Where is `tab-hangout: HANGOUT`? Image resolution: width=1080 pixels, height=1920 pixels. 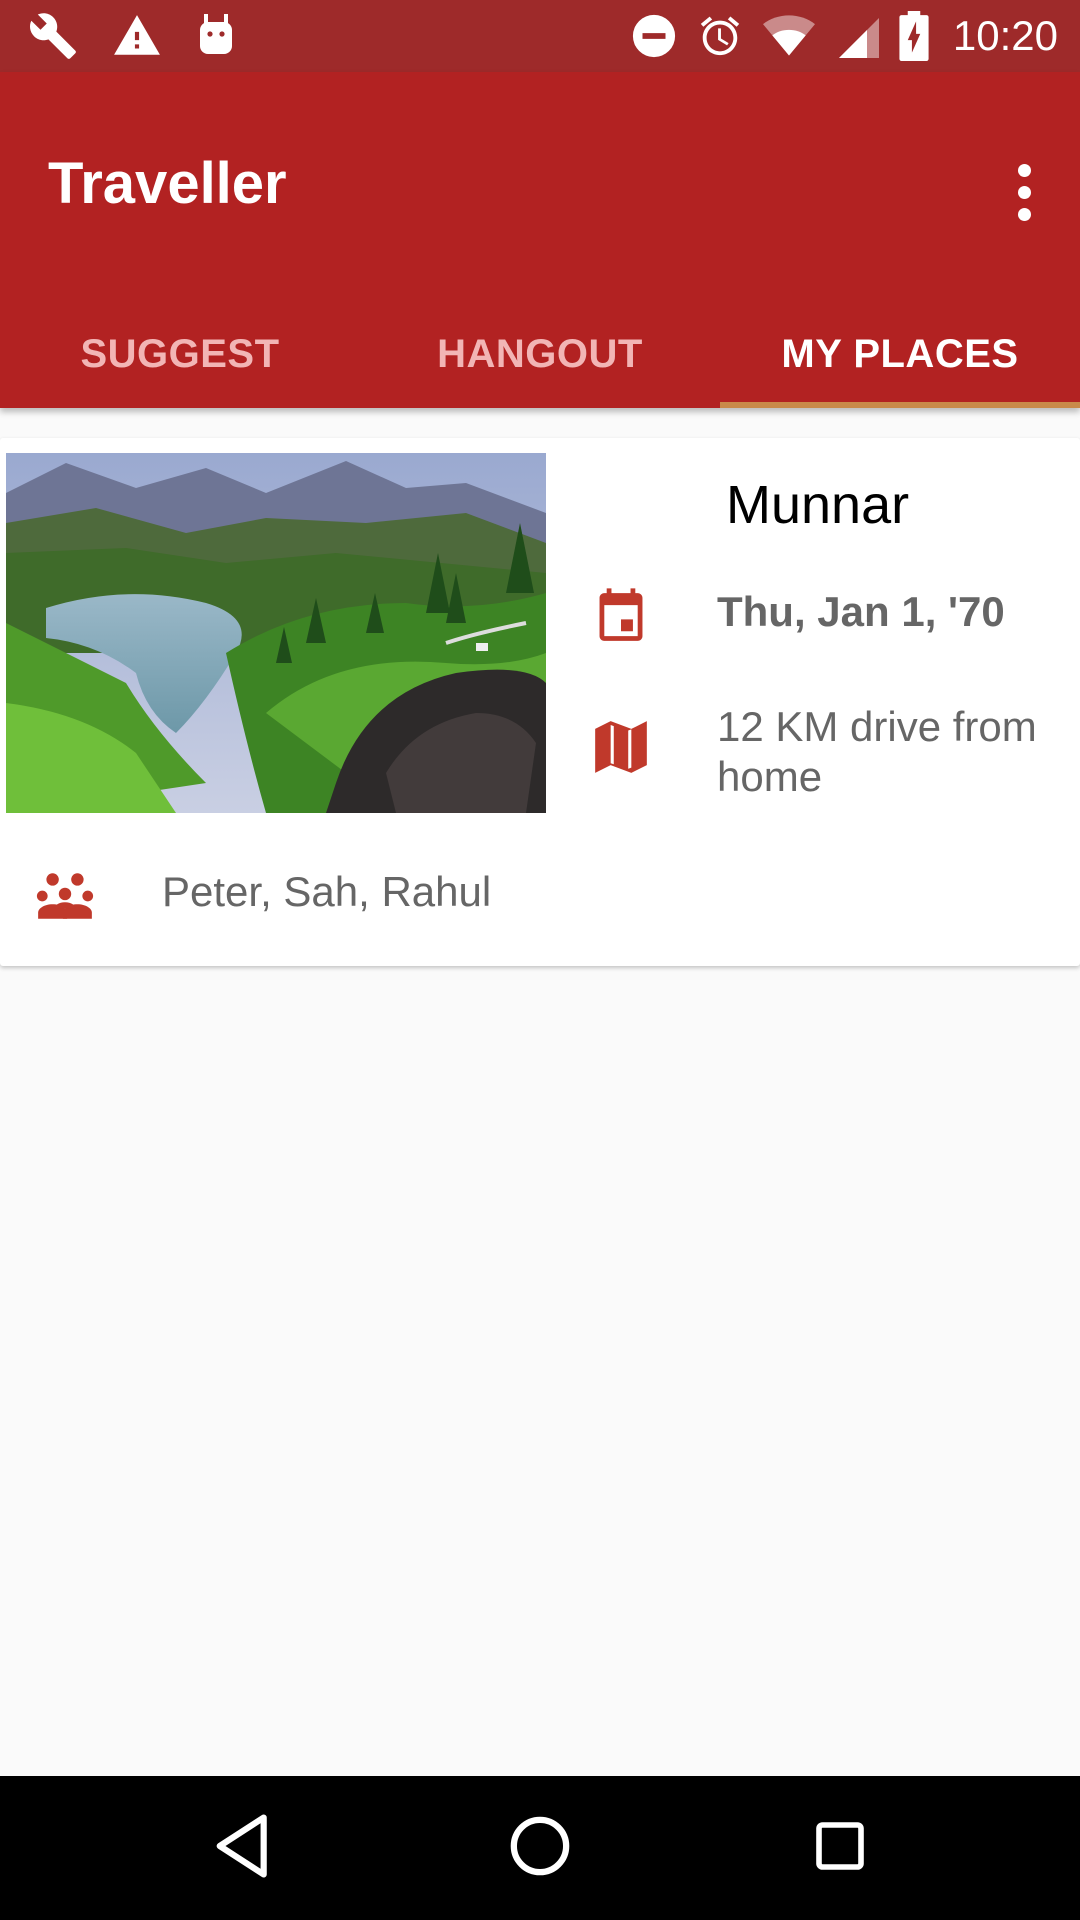
tab-hangout: HANGOUT is located at coordinates (540, 354).